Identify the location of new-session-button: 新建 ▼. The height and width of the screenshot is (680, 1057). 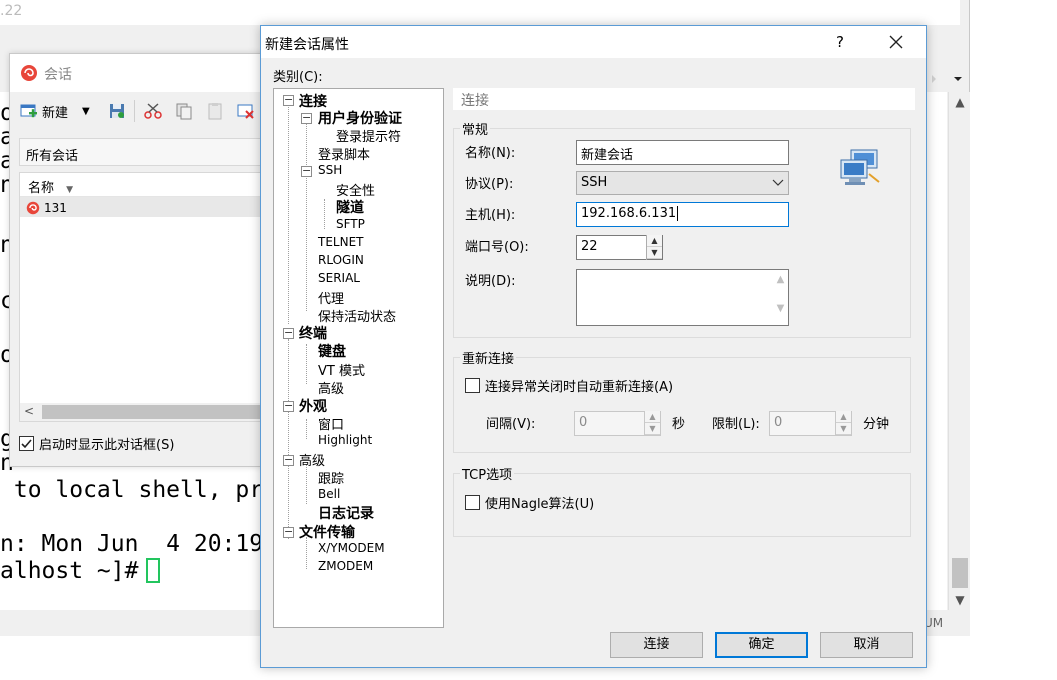
(55, 111).